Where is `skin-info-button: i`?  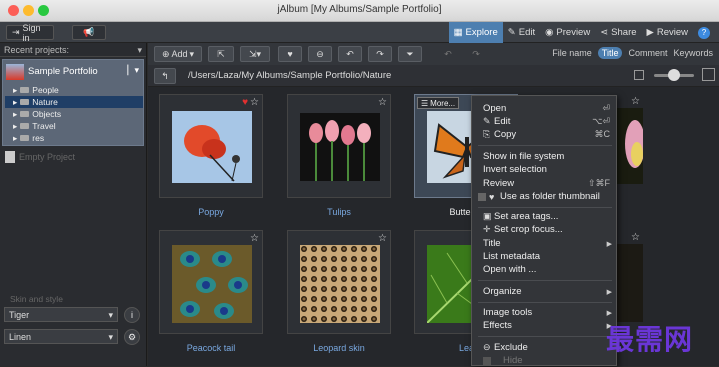 skin-info-button: i is located at coordinates (132, 315).